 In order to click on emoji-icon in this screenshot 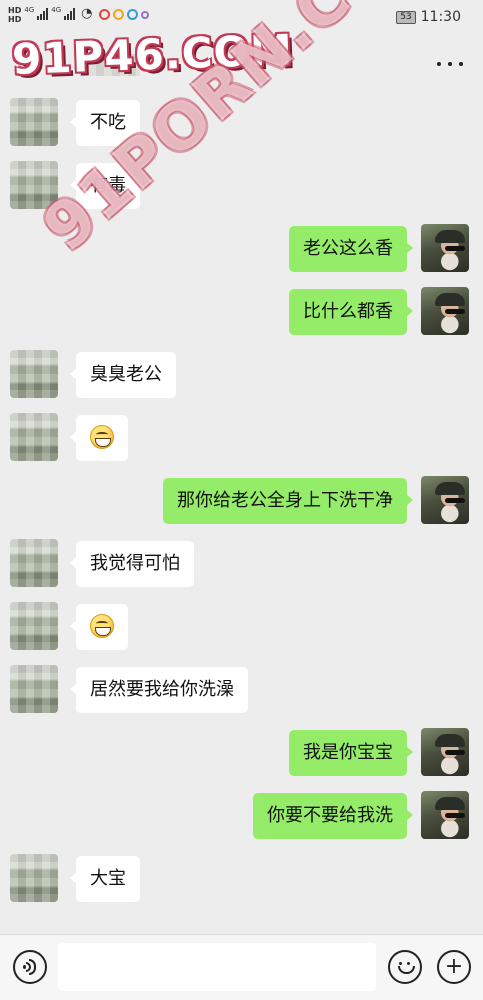, I will do `click(405, 967)`.